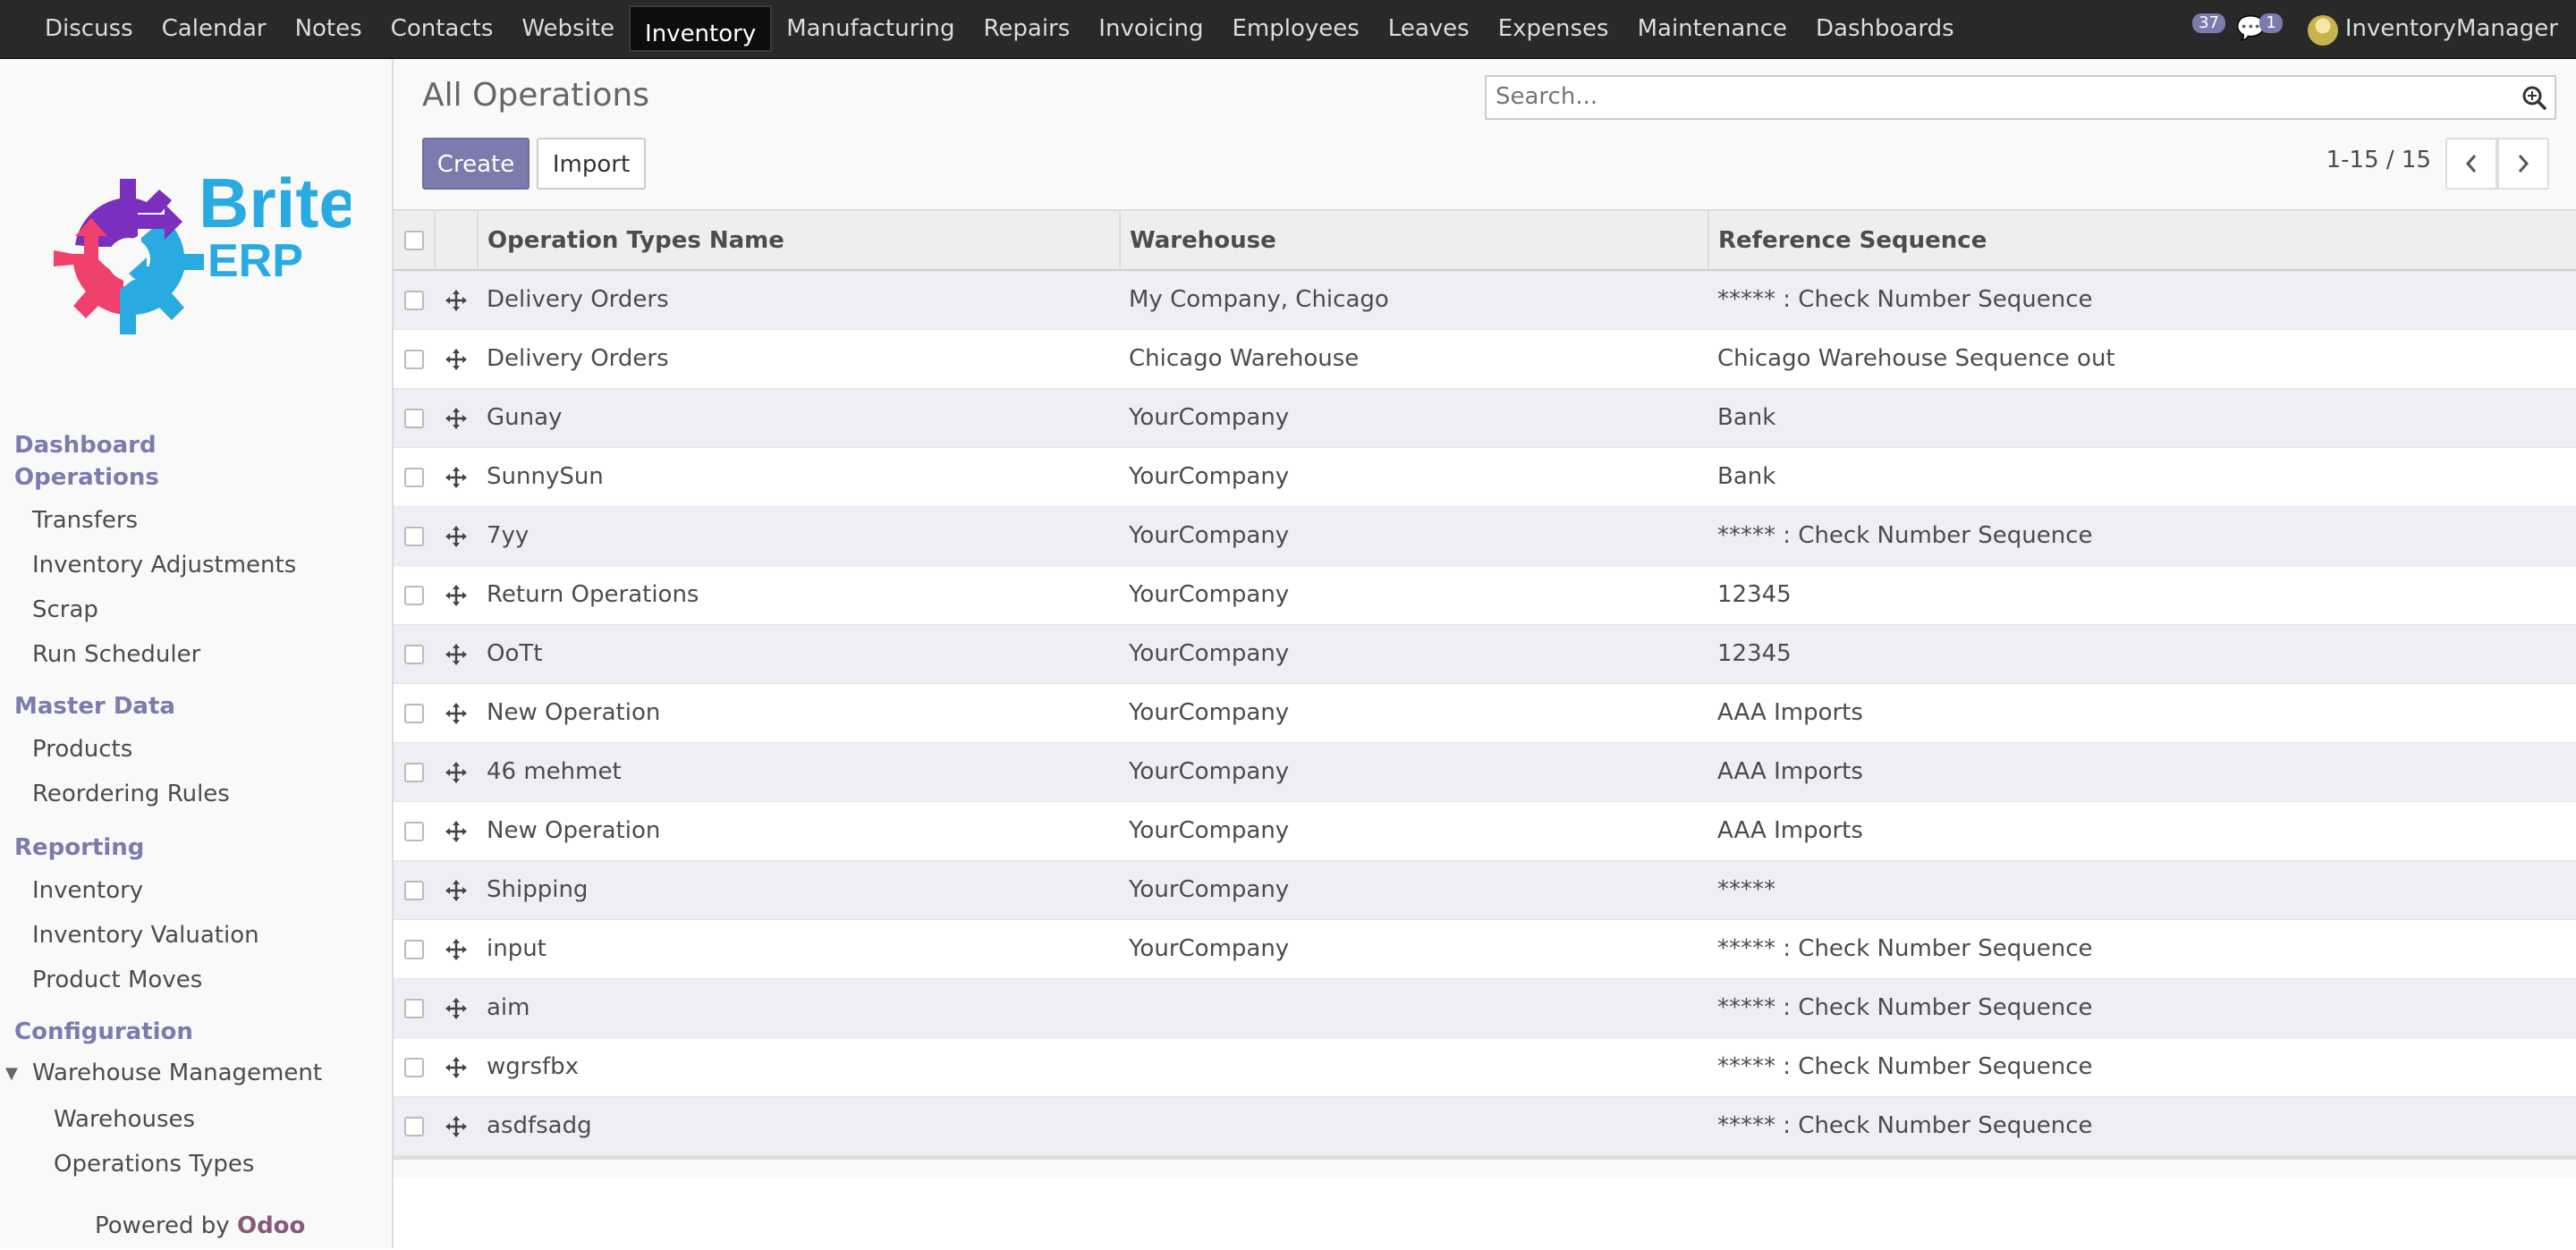  Describe the element at coordinates (1885, 28) in the screenshot. I see `nav-item-dashboards: Dashboards` at that location.